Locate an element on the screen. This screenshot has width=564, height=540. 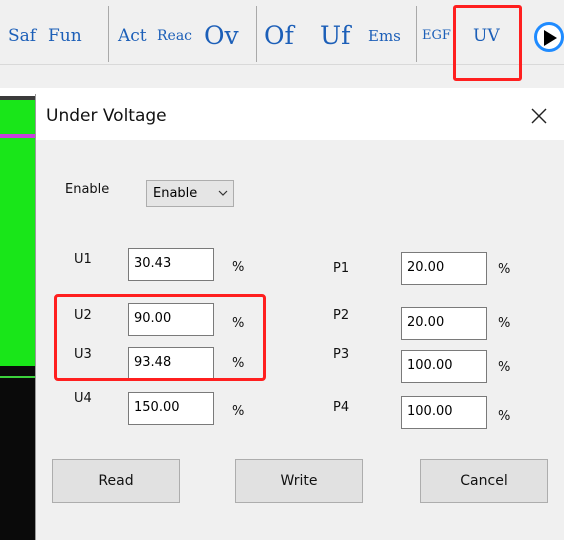
p3-input is located at coordinates (444, 366).